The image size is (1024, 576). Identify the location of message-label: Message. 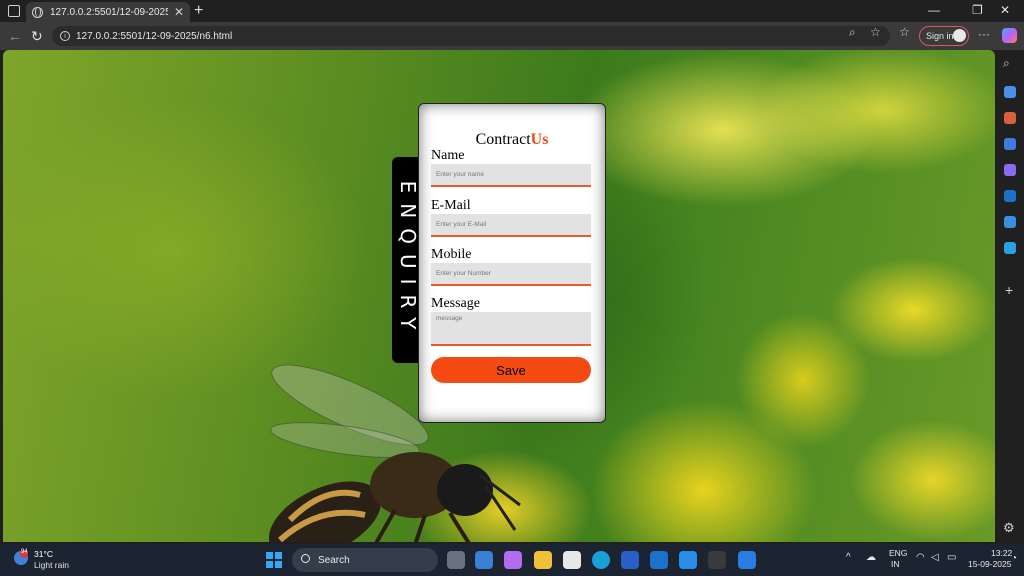
(455, 303).